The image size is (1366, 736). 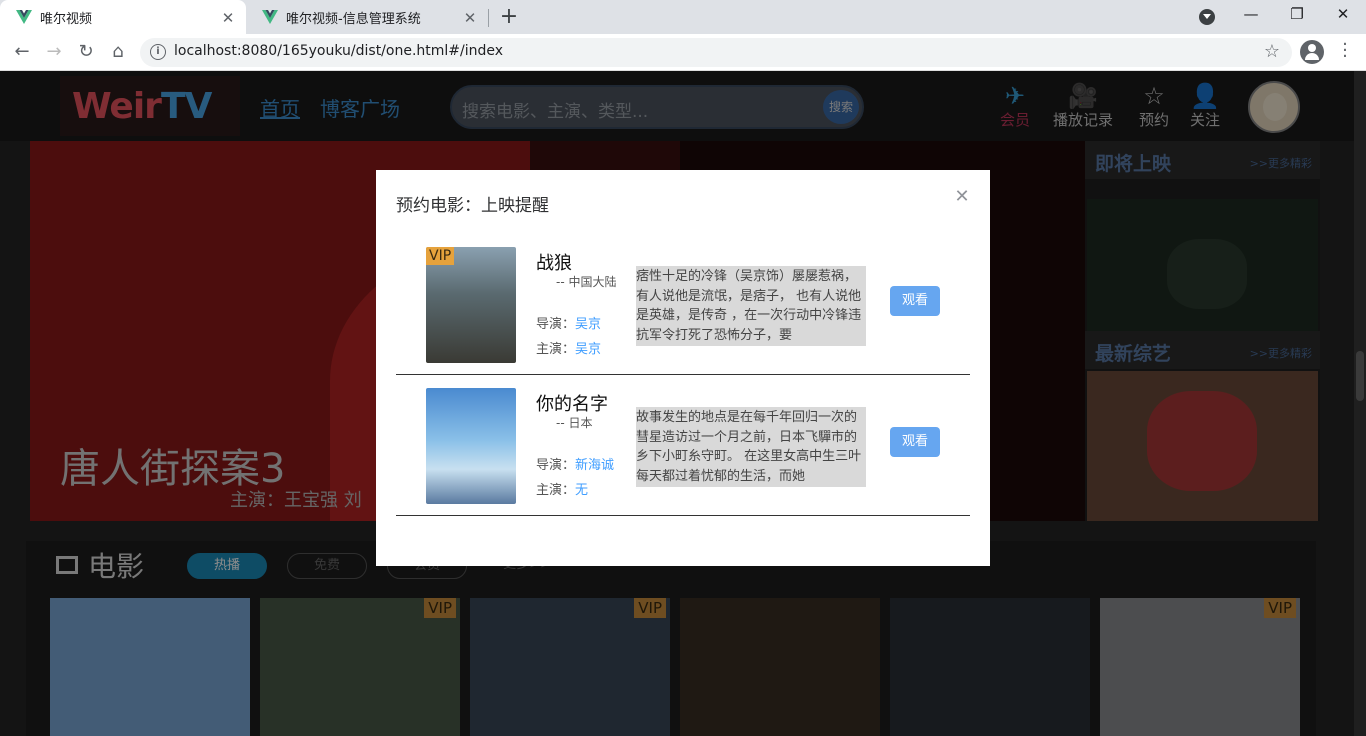 I want to click on cast-line: 主演：无, so click(x=562, y=490).